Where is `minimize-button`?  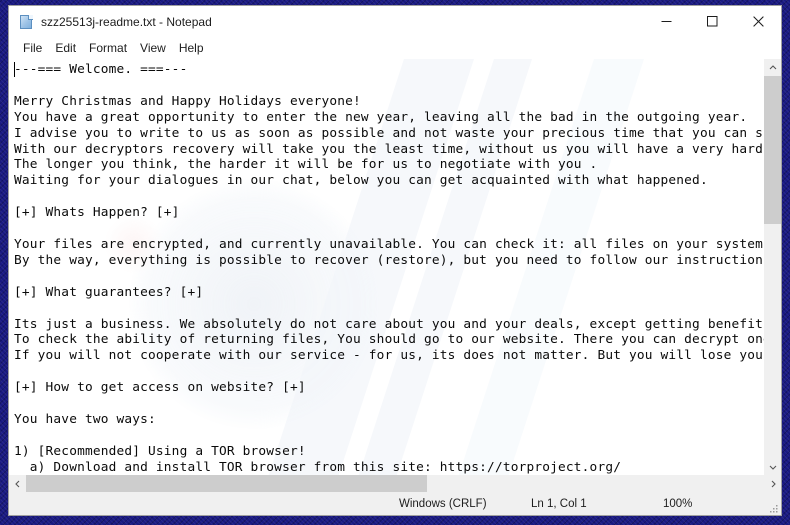 minimize-button is located at coordinates (666, 21).